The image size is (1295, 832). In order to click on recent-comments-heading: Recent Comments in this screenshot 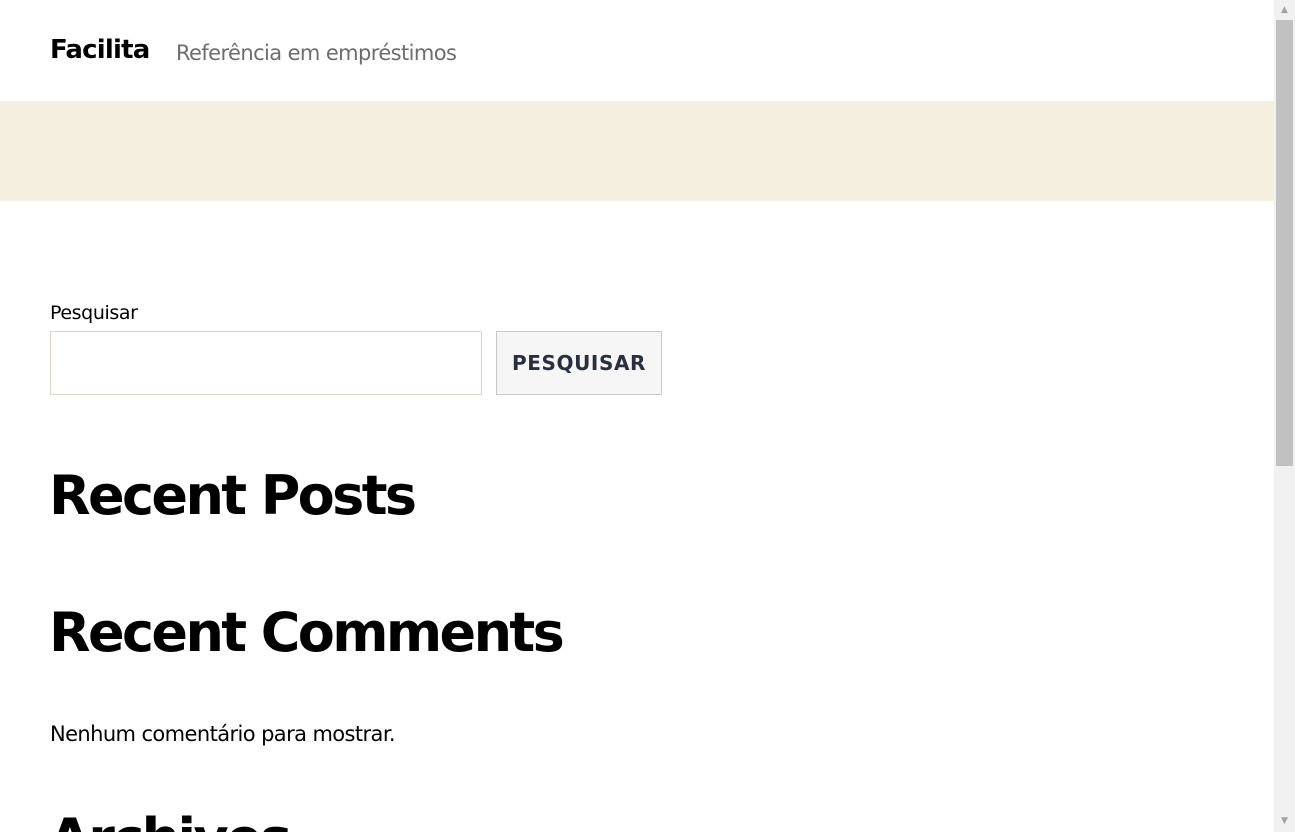, I will do `click(307, 632)`.